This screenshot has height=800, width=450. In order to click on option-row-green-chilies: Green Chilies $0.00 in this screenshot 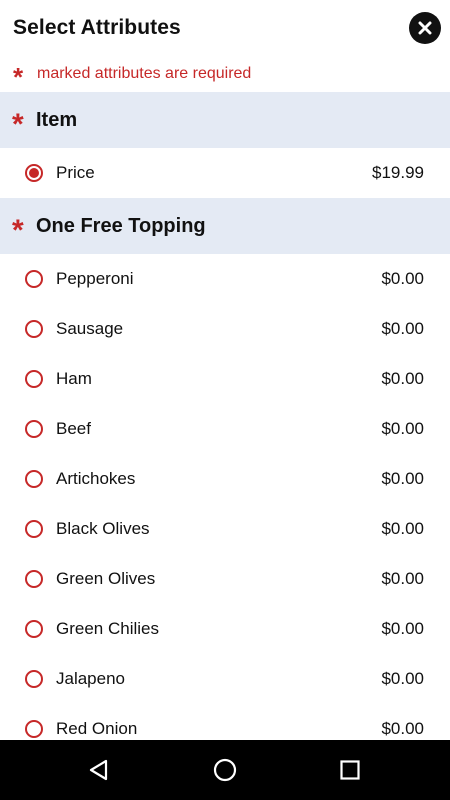, I will do `click(225, 629)`.